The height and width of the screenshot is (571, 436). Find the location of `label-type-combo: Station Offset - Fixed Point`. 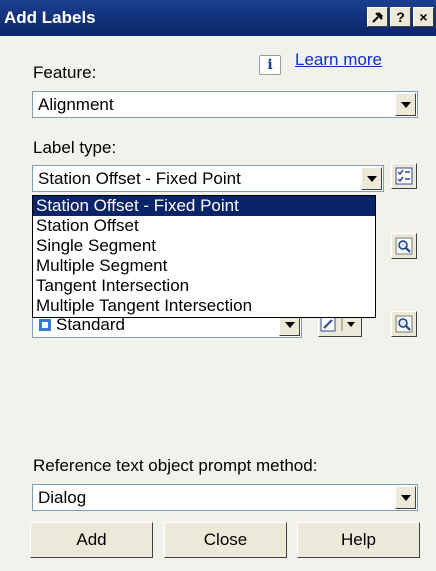

label-type-combo: Station Offset - Fixed Point is located at coordinates (208, 178).